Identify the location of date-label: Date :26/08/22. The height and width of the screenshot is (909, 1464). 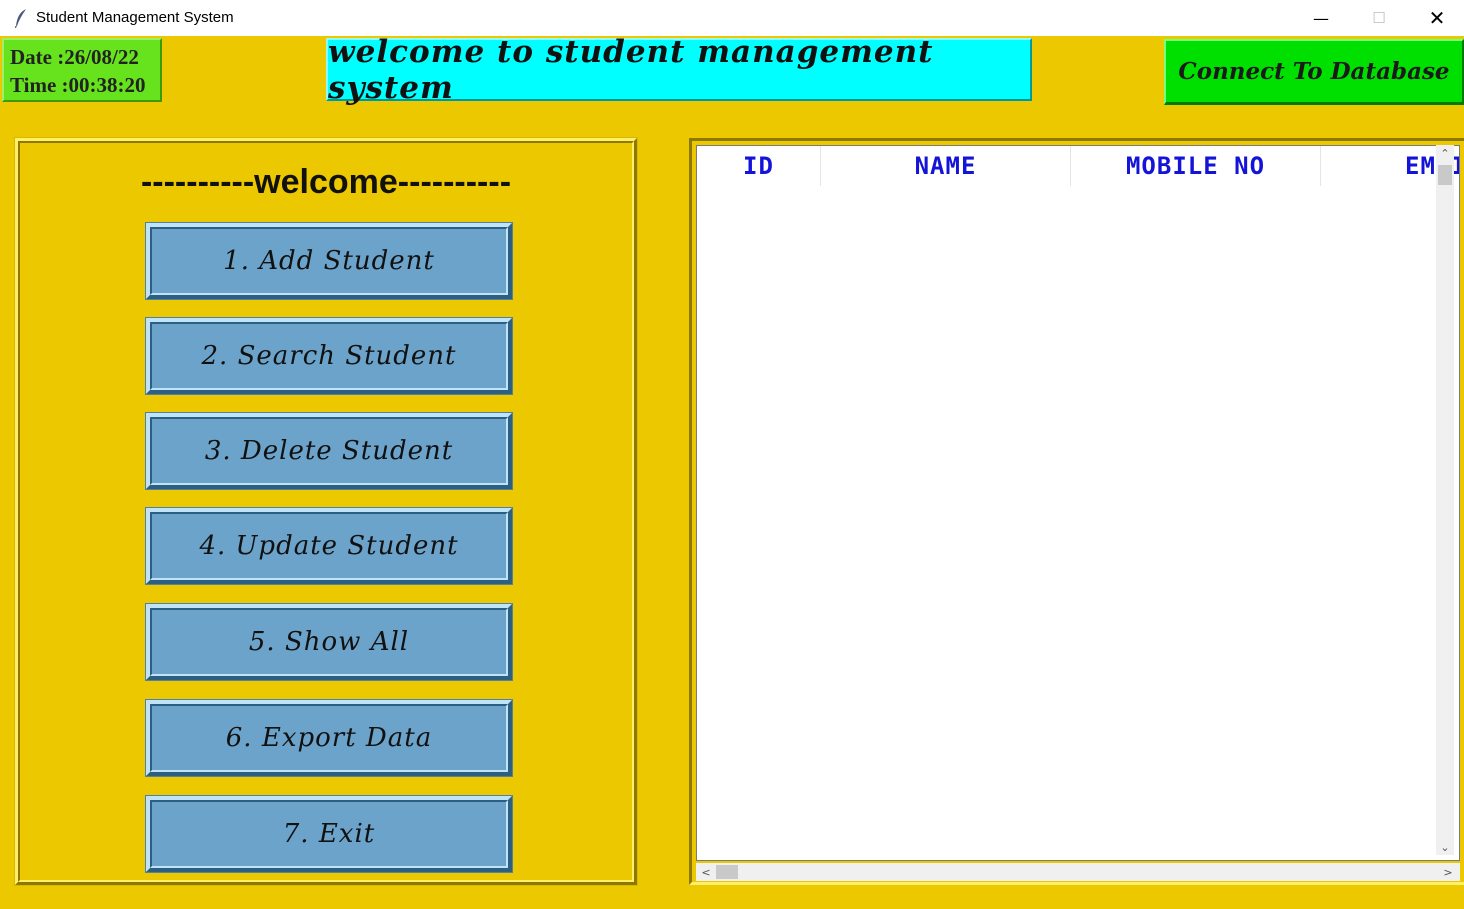
(74, 57).